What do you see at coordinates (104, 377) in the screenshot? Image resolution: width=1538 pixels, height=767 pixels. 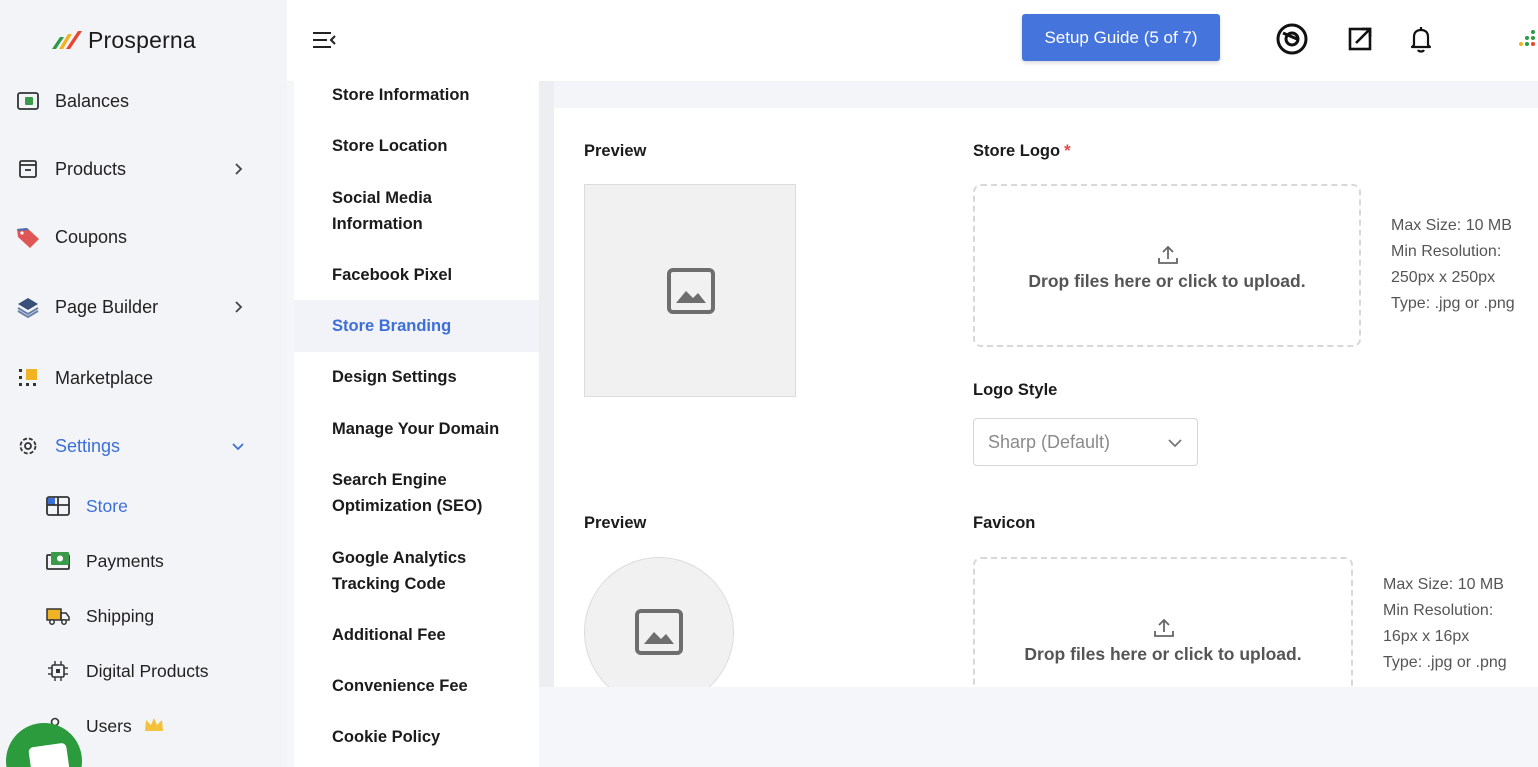 I see `sidebar-item-label: Marketplace` at bounding box center [104, 377].